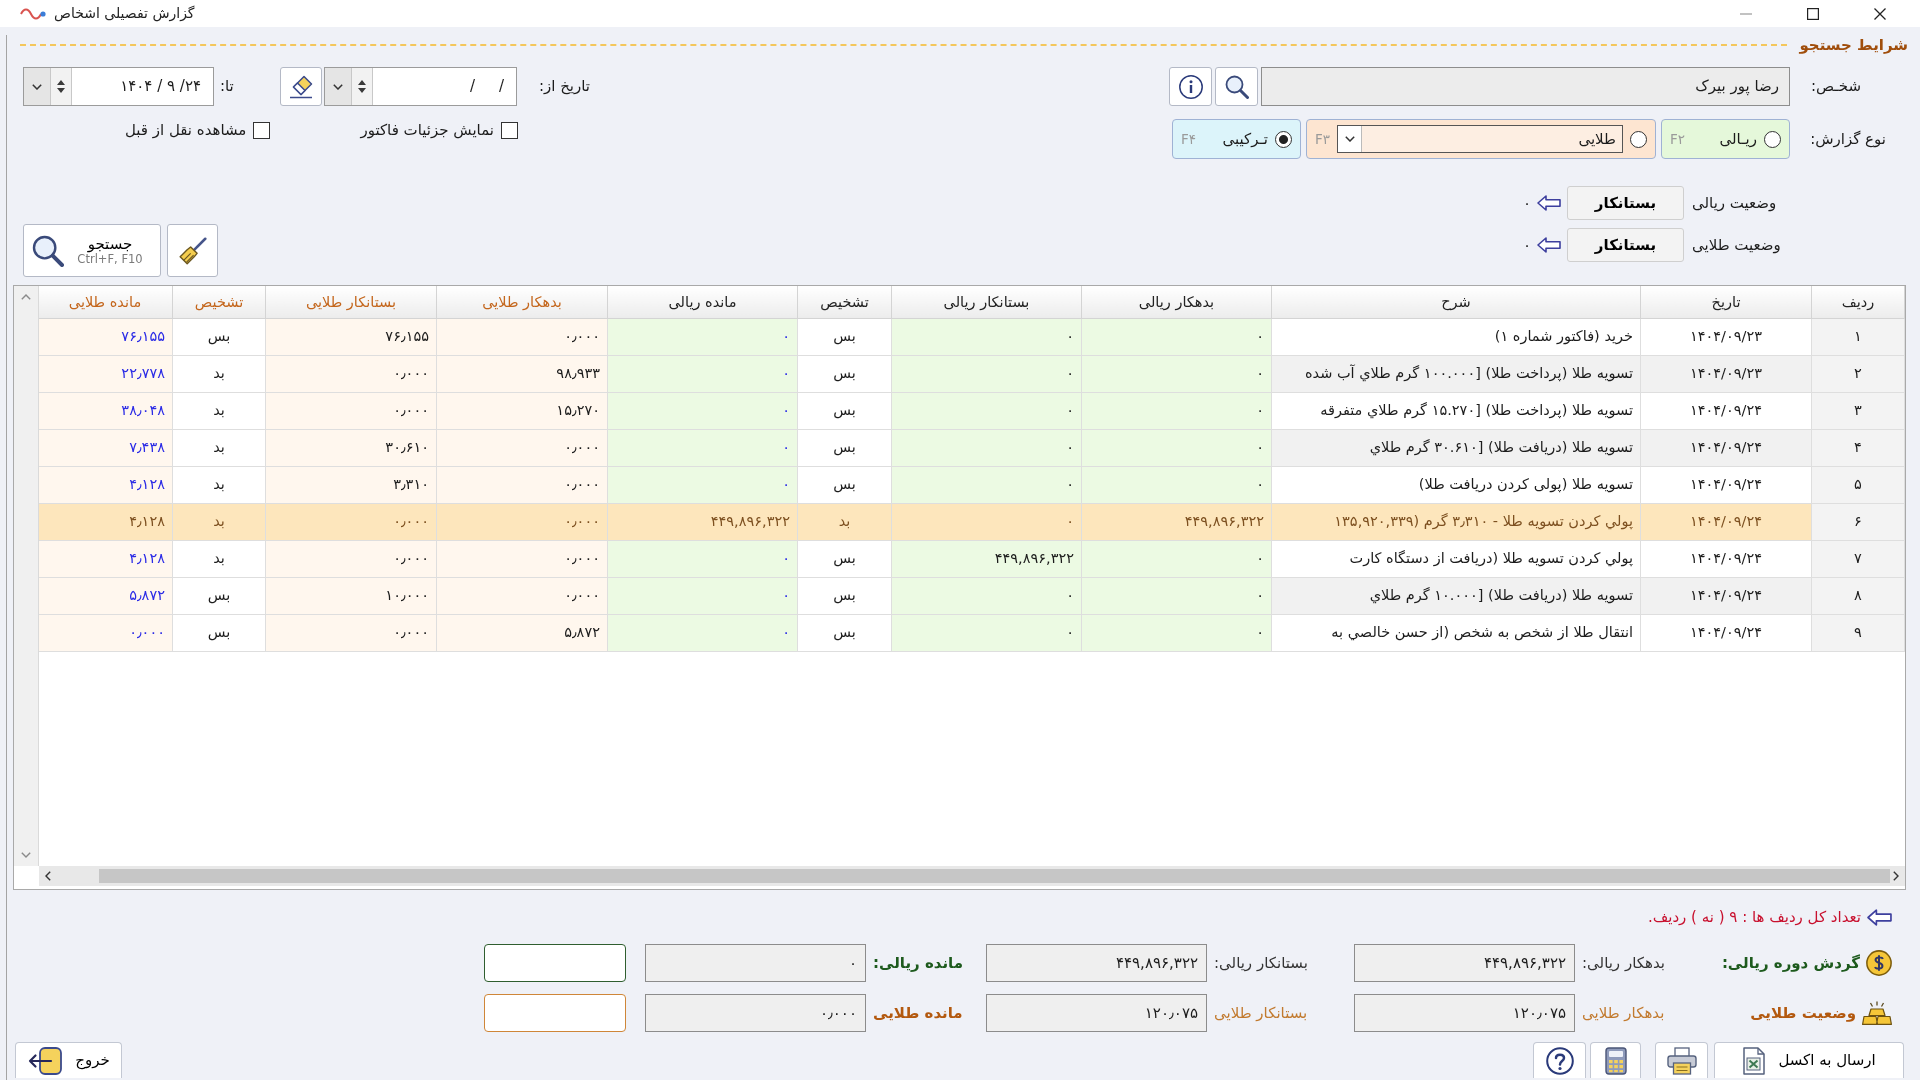 The width and height of the screenshot is (1920, 1080). I want to click on table-row: ۱ ۱۴۰۴/۰۹/۲۳ خرید (فاکتور شماره ۱) ۰ ۰ بس ۰ ۰٫۰۰۰ ۷۶٫۱۵۵ بس ۷۶٫۱۵۵, so click(972, 336).